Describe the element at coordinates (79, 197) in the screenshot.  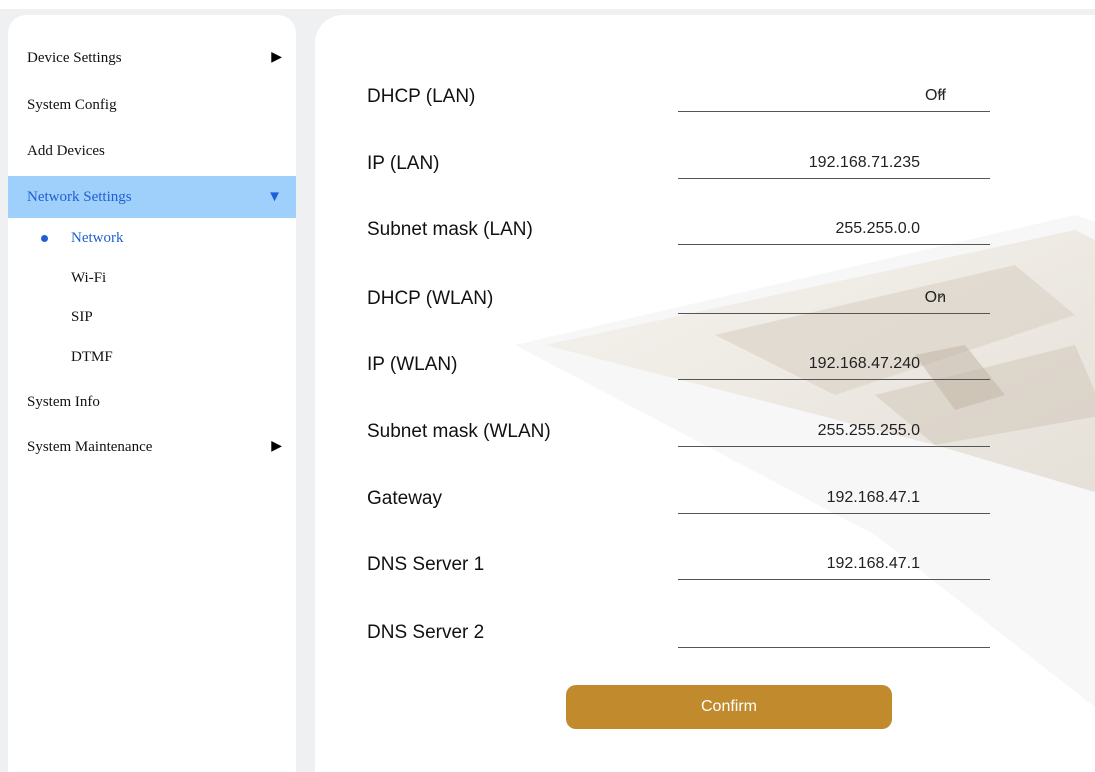
I see `sidebar-item-label: Network Settings` at that location.